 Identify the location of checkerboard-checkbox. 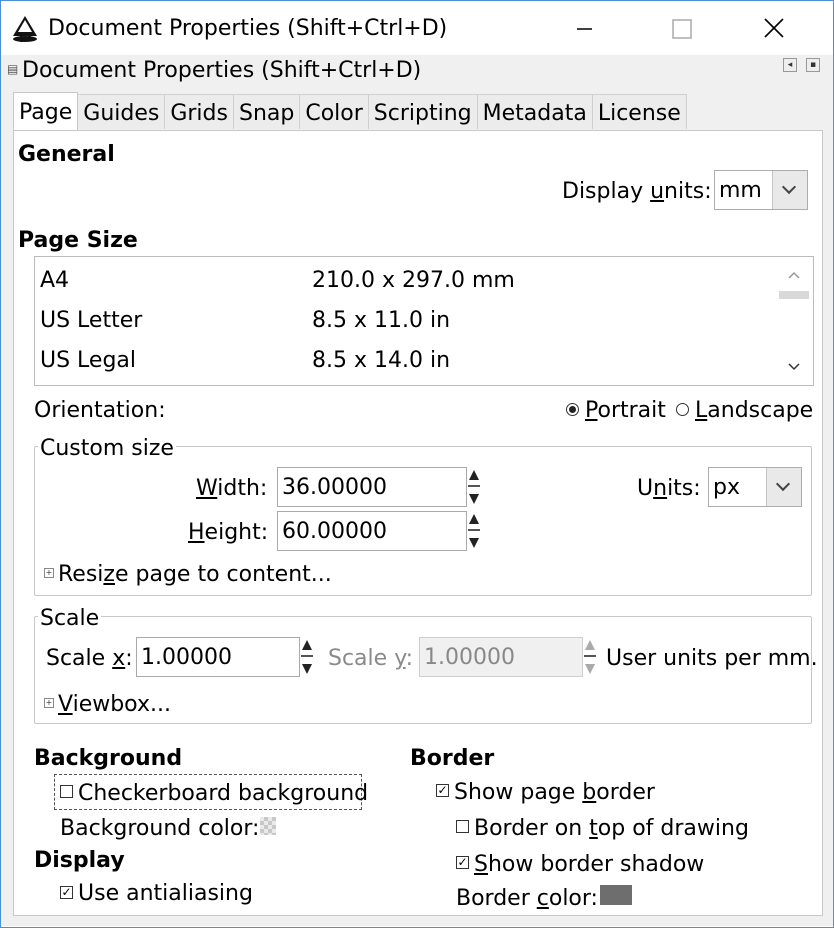
(66, 791).